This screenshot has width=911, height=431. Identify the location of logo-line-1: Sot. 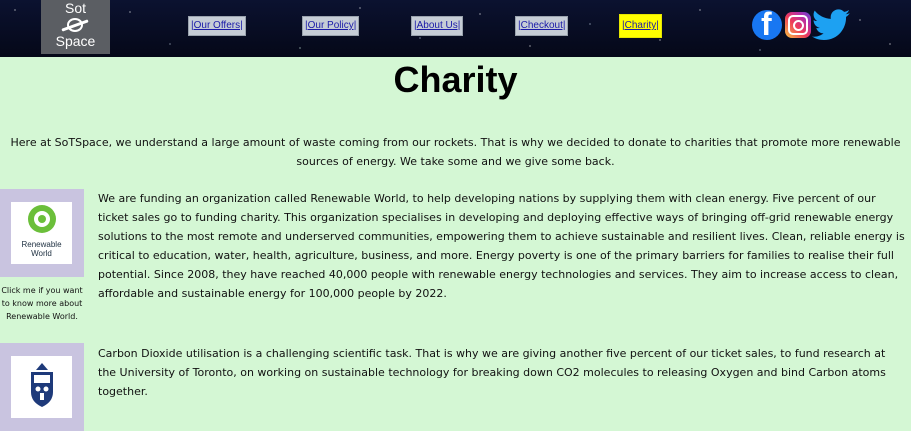
(75, 8).